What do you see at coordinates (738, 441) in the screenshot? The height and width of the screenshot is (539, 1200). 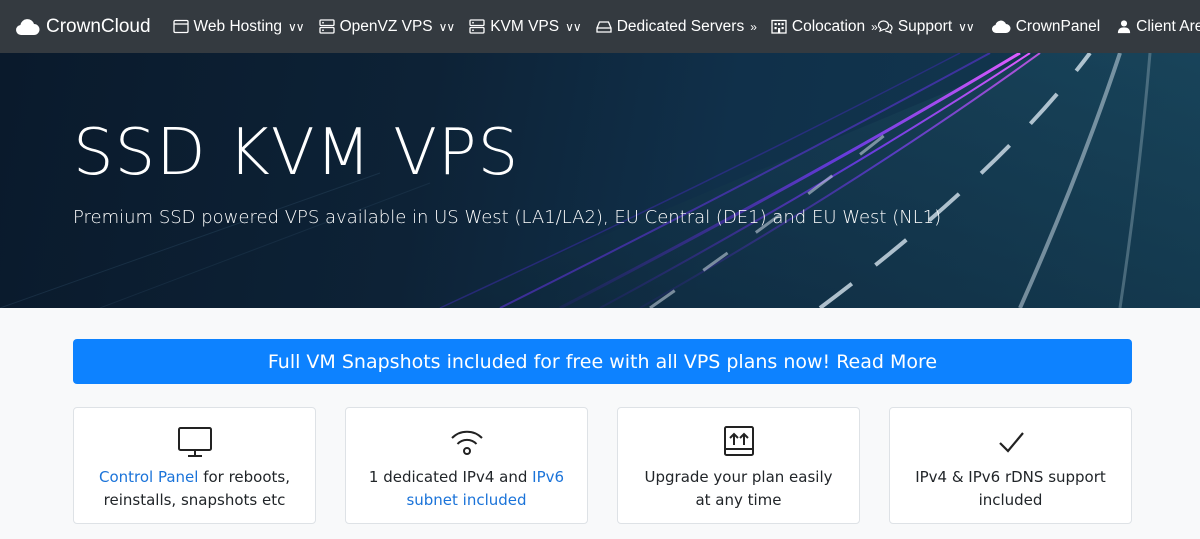 I see `upgrade-arrows-icon` at bounding box center [738, 441].